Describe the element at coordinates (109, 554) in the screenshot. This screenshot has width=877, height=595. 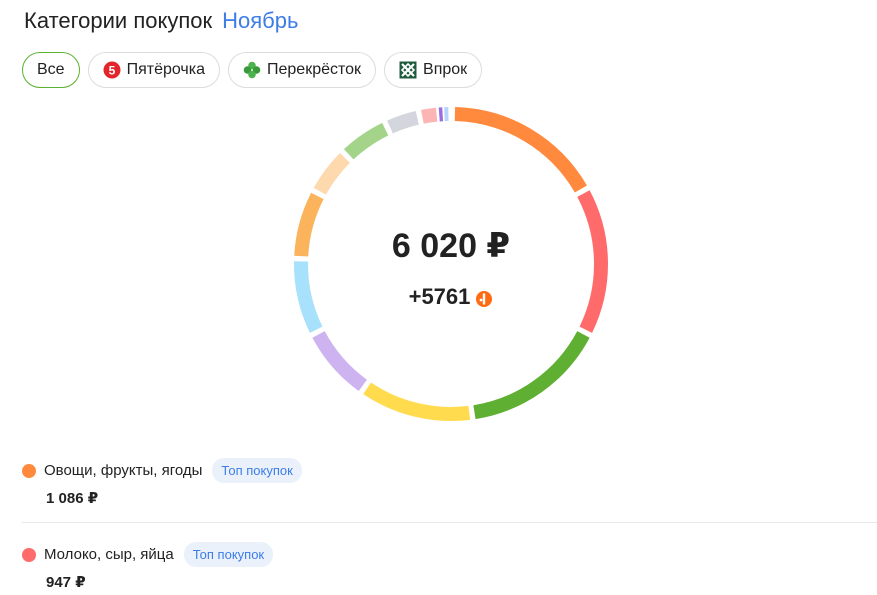
I see `category-name: Молоко, сыр, яйца` at that location.